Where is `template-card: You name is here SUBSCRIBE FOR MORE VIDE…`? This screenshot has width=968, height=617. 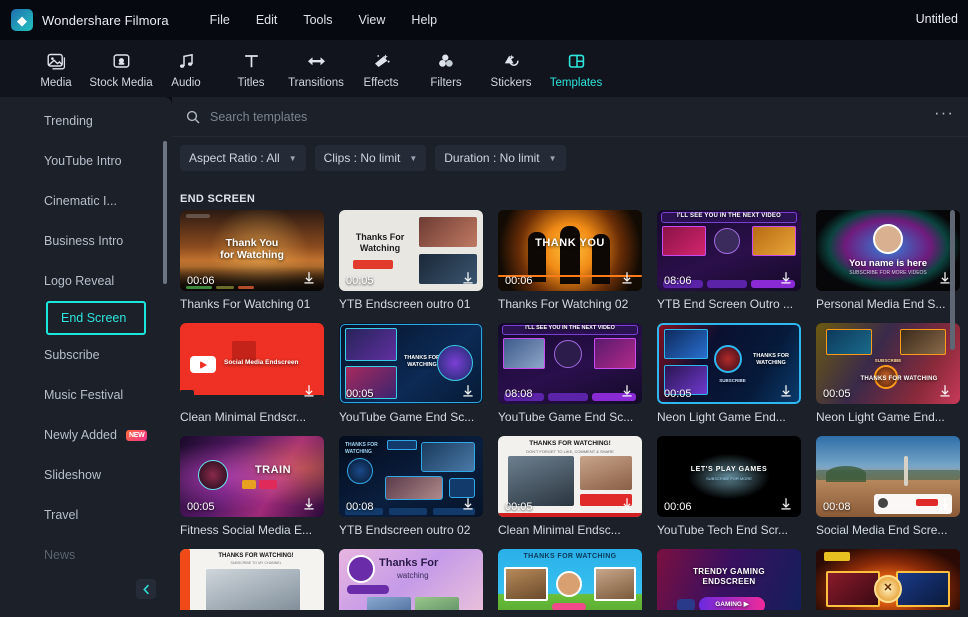 template-card: You name is here SUBSCRIBE FOR MORE VIDE… is located at coordinates (888, 260).